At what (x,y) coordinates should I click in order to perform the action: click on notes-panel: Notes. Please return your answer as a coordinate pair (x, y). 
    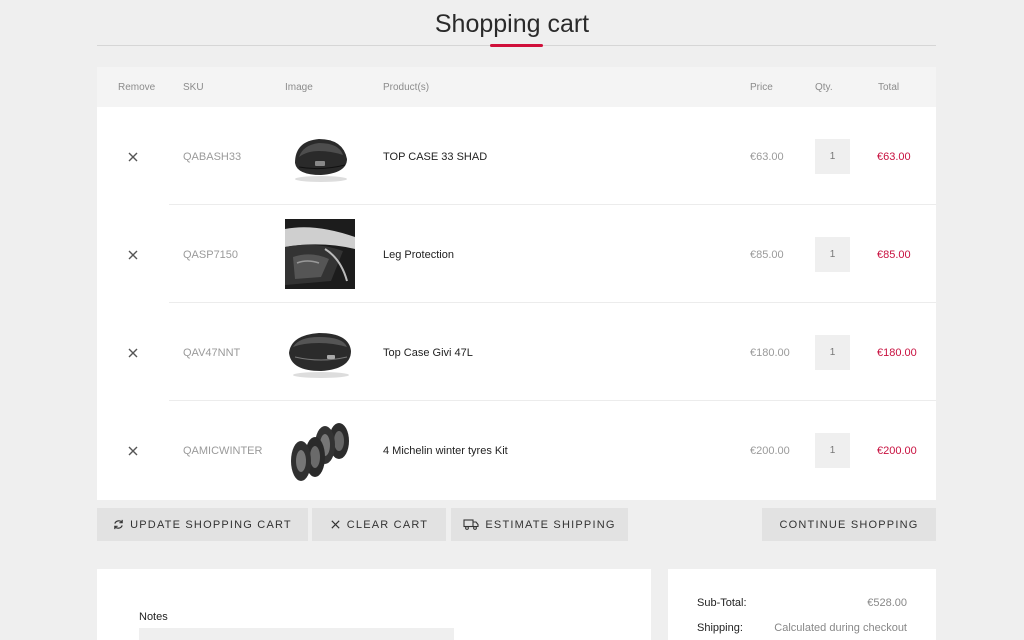
    Looking at the image, I should click on (374, 604).